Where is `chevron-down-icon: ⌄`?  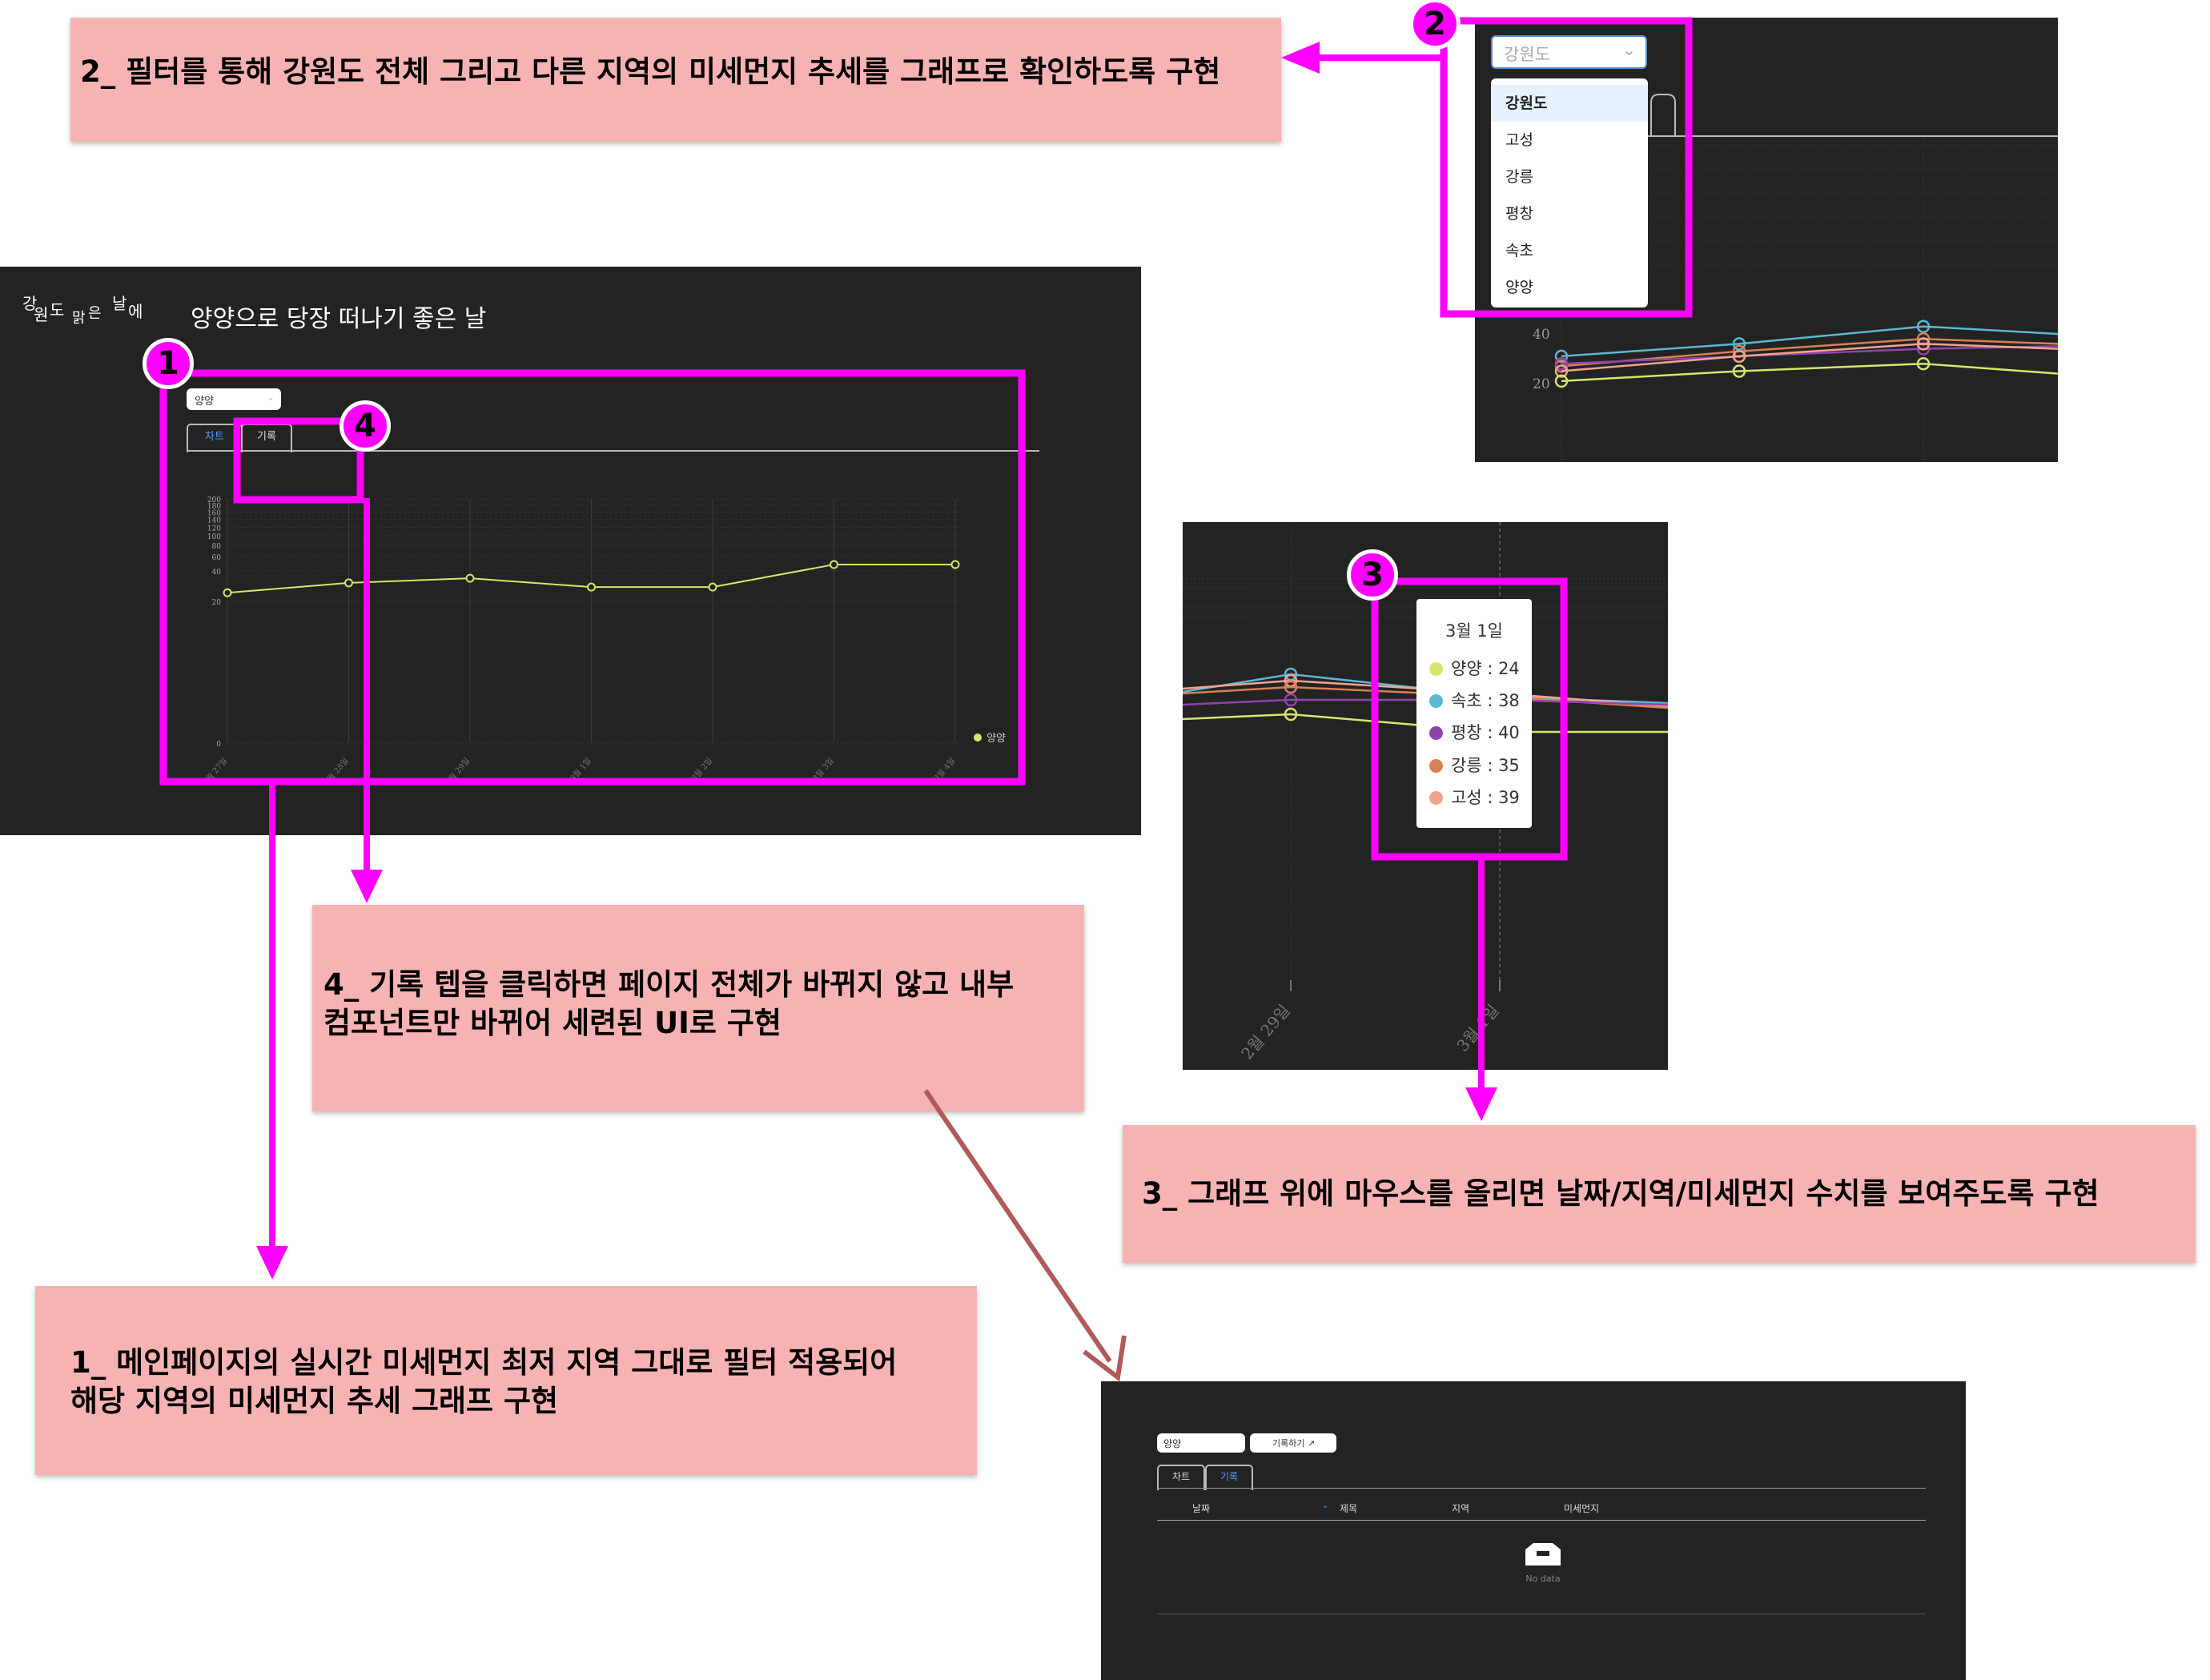 chevron-down-icon: ⌄ is located at coordinates (1629, 49).